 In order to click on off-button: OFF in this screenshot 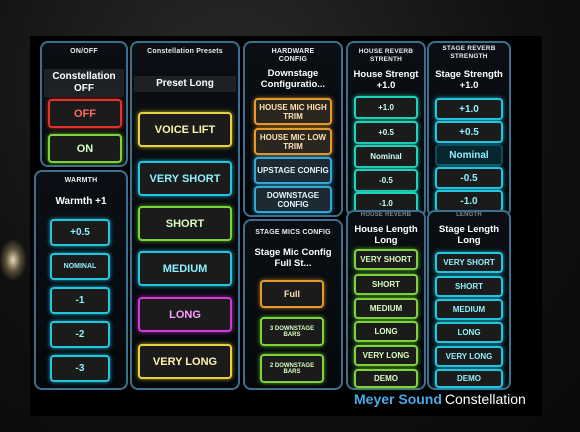, I will do `click(85, 113)`.